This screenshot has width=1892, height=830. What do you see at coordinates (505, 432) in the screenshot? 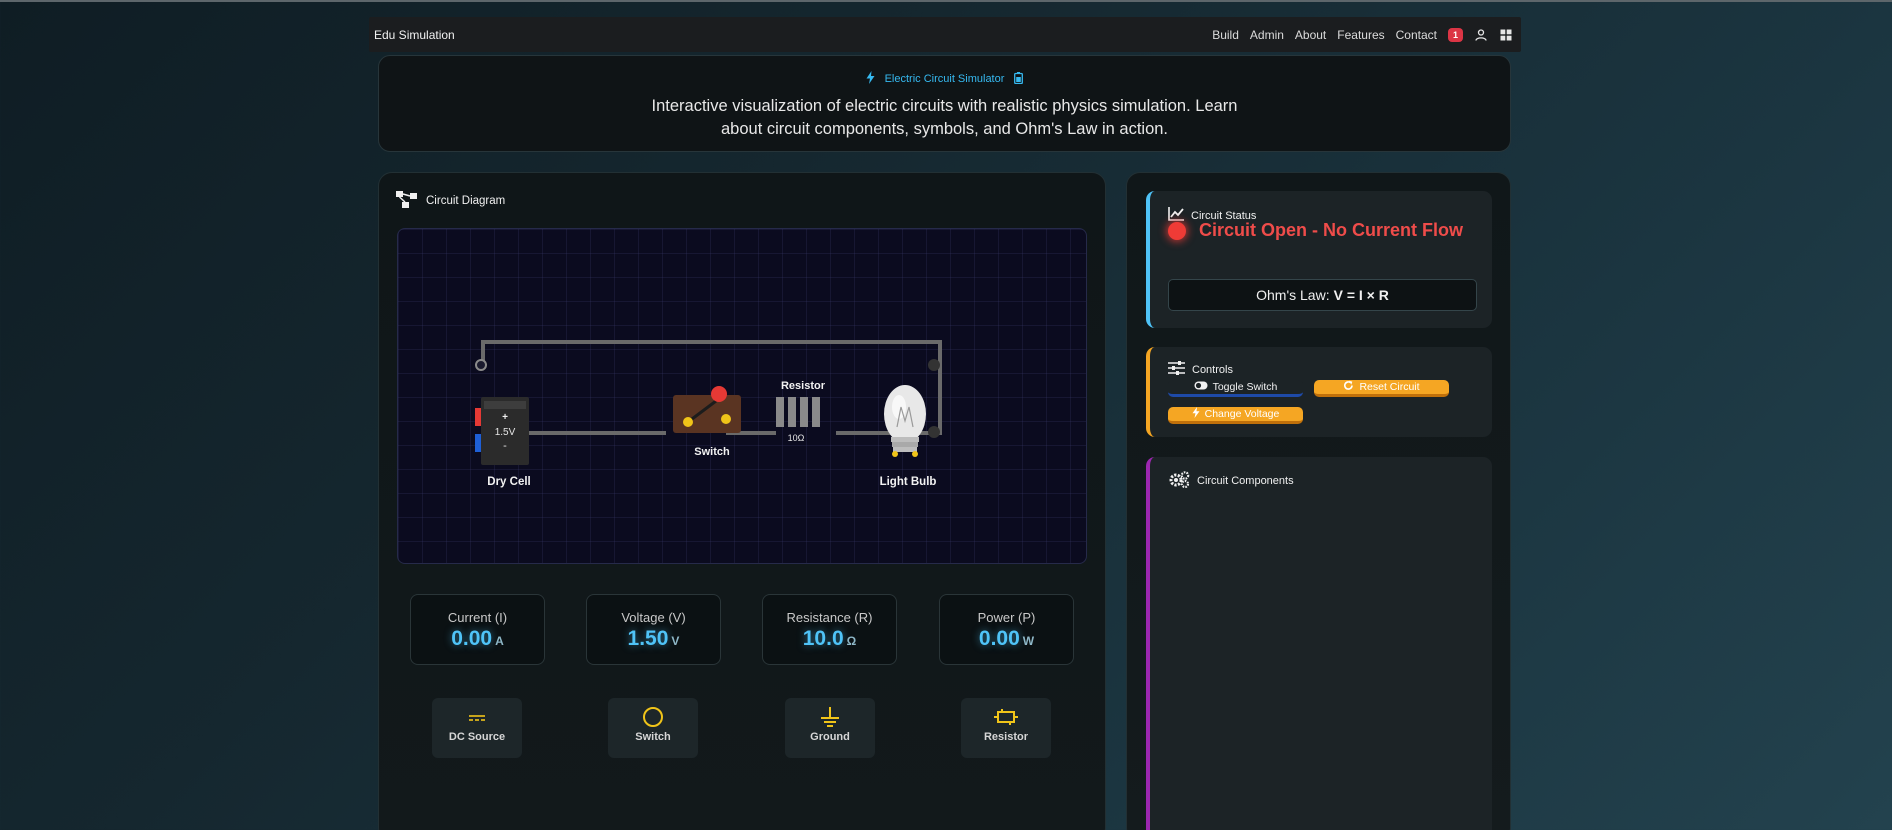
I see `cell-voltage-label: 1.5V` at bounding box center [505, 432].